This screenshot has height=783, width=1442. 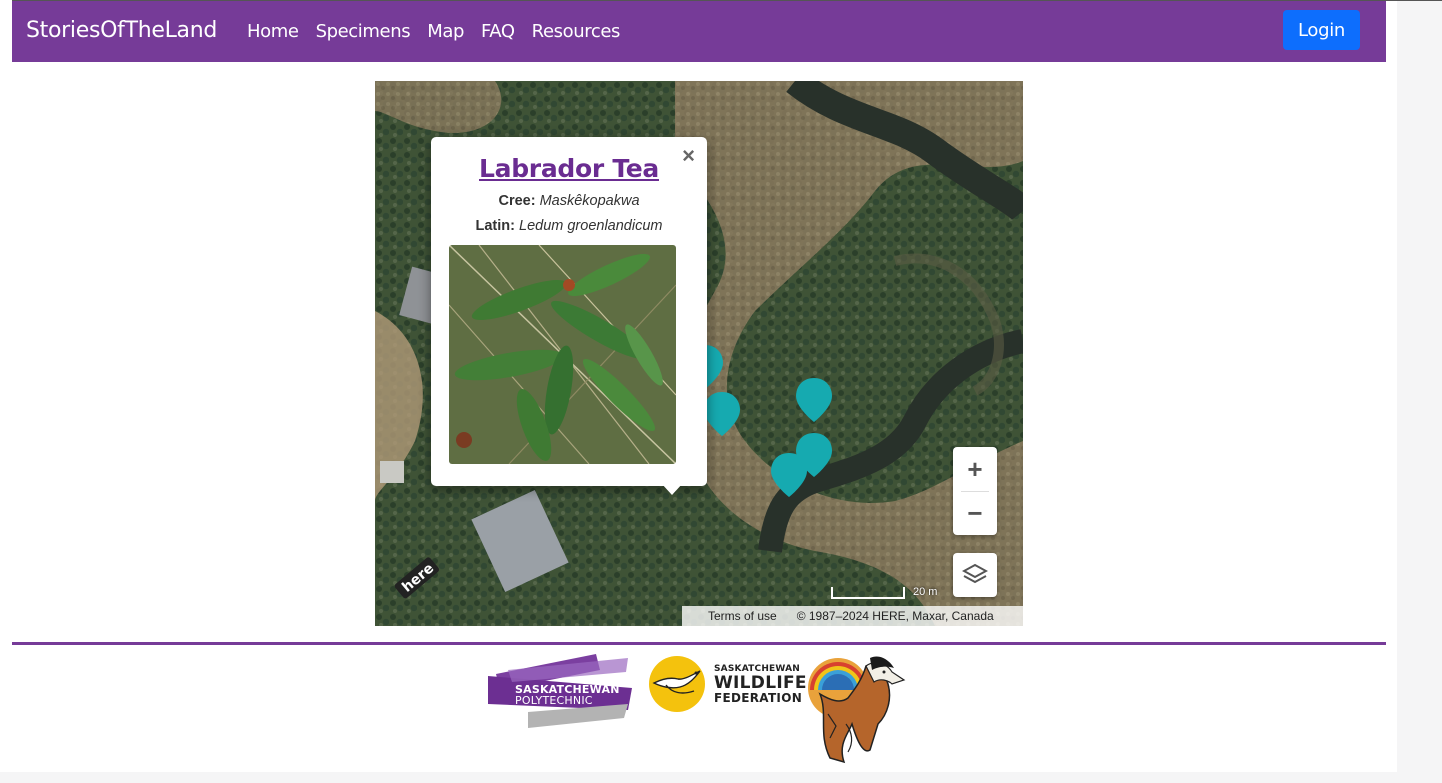 I want to click on zoom-divider, so click(x=975, y=491).